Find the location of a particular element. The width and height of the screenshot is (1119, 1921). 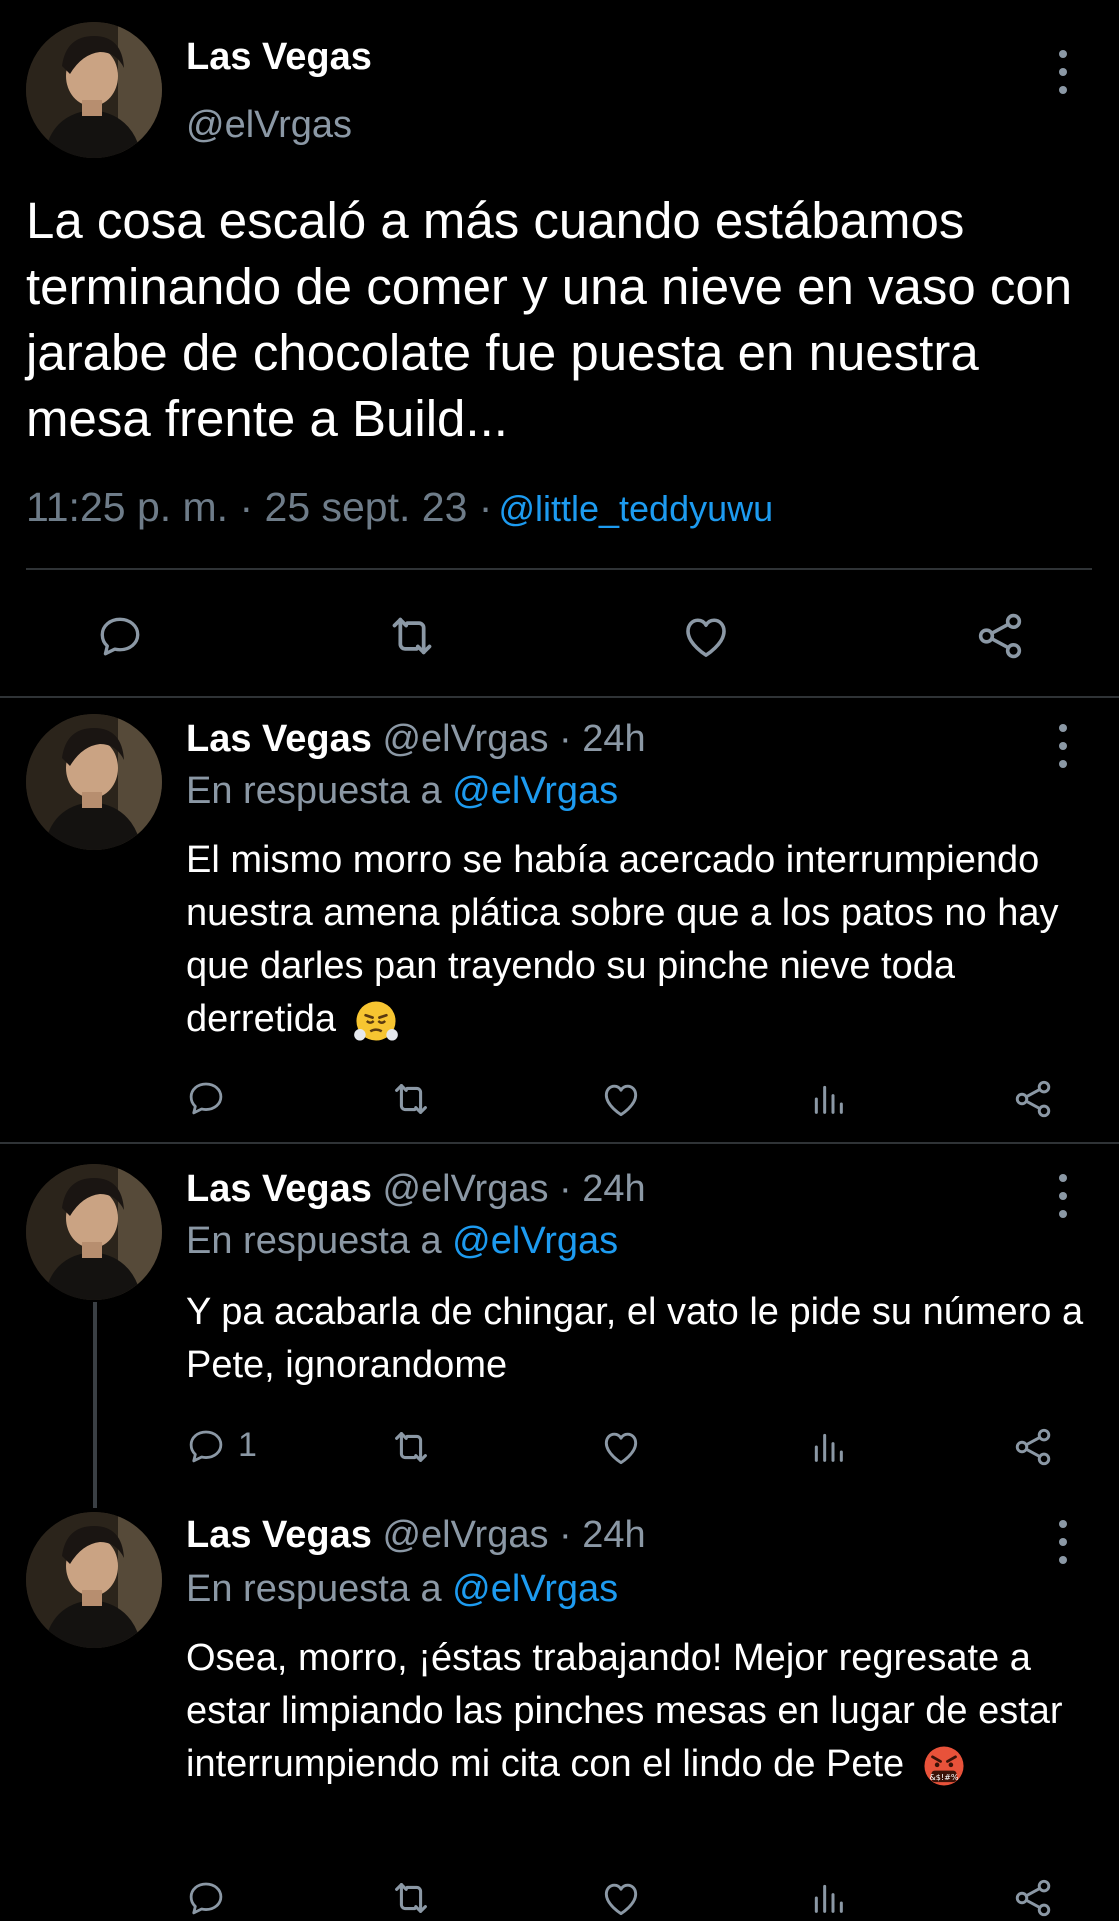

timestamp: 11:25 p. m. · 25 sept. 23 · is located at coordinates (259, 507).